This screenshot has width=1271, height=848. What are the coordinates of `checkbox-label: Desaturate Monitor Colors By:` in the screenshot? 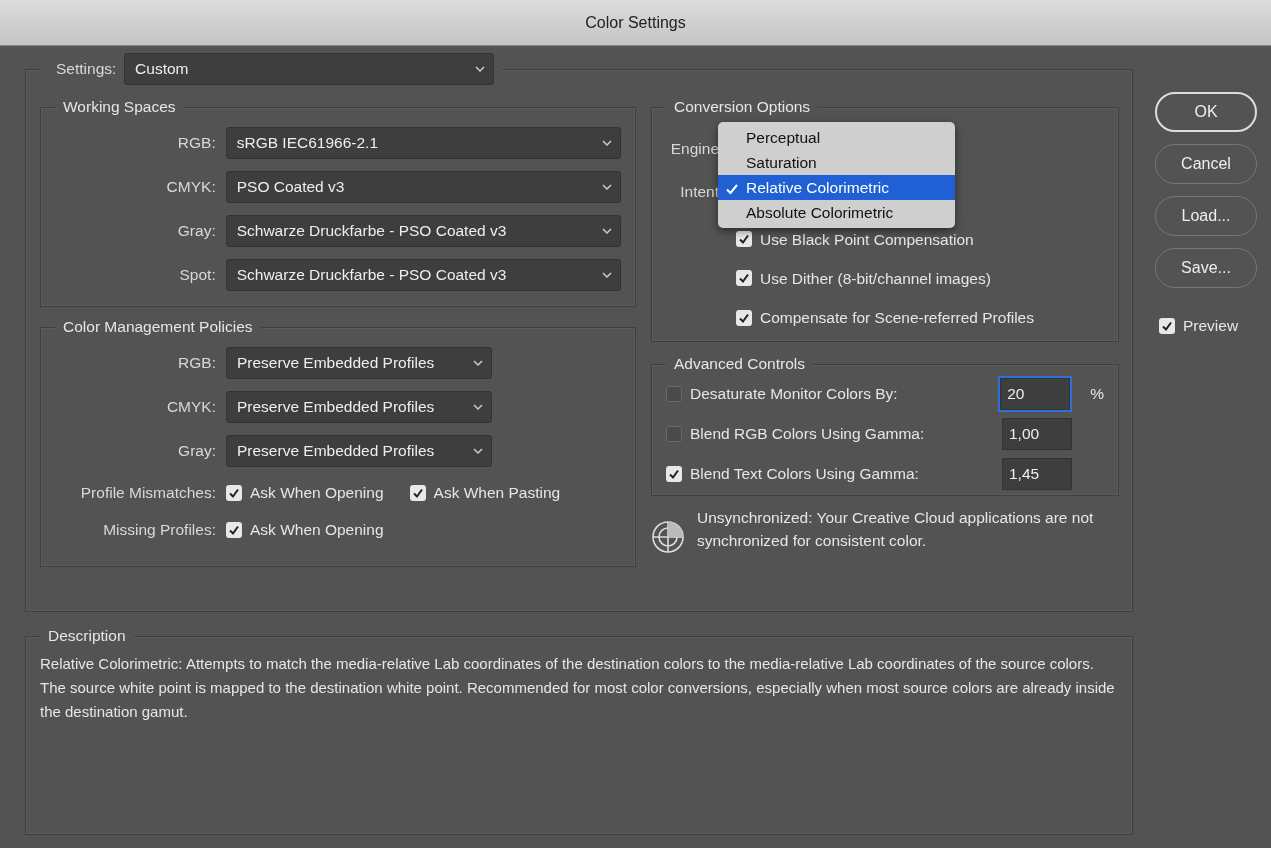 It's located at (845, 394).